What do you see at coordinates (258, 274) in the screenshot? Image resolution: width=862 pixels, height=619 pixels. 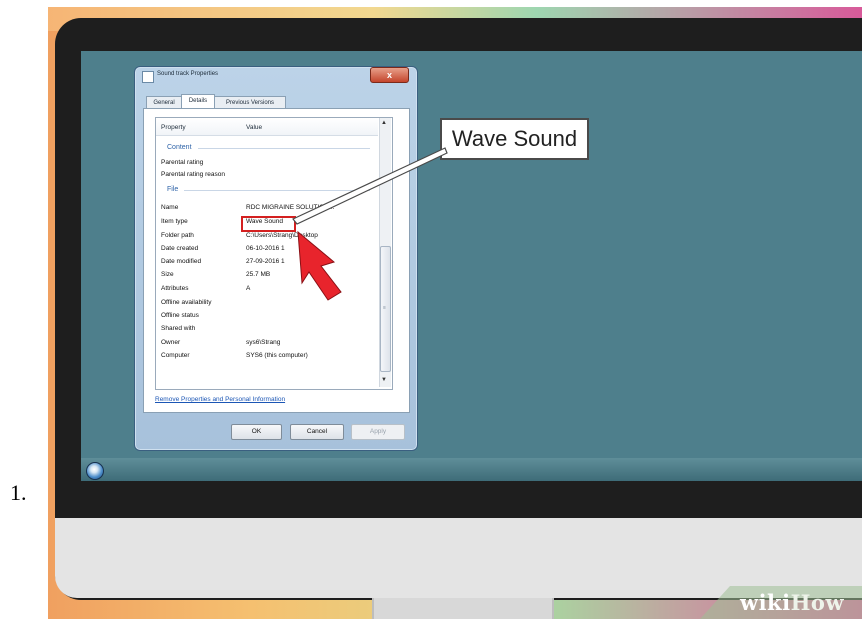 I see `property-value: 25.7 MB` at bounding box center [258, 274].